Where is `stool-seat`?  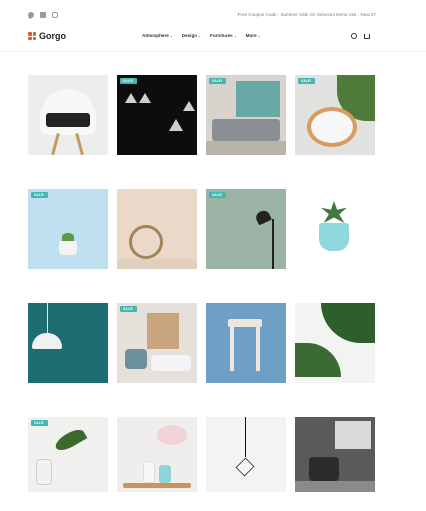 stool-seat is located at coordinates (245, 323).